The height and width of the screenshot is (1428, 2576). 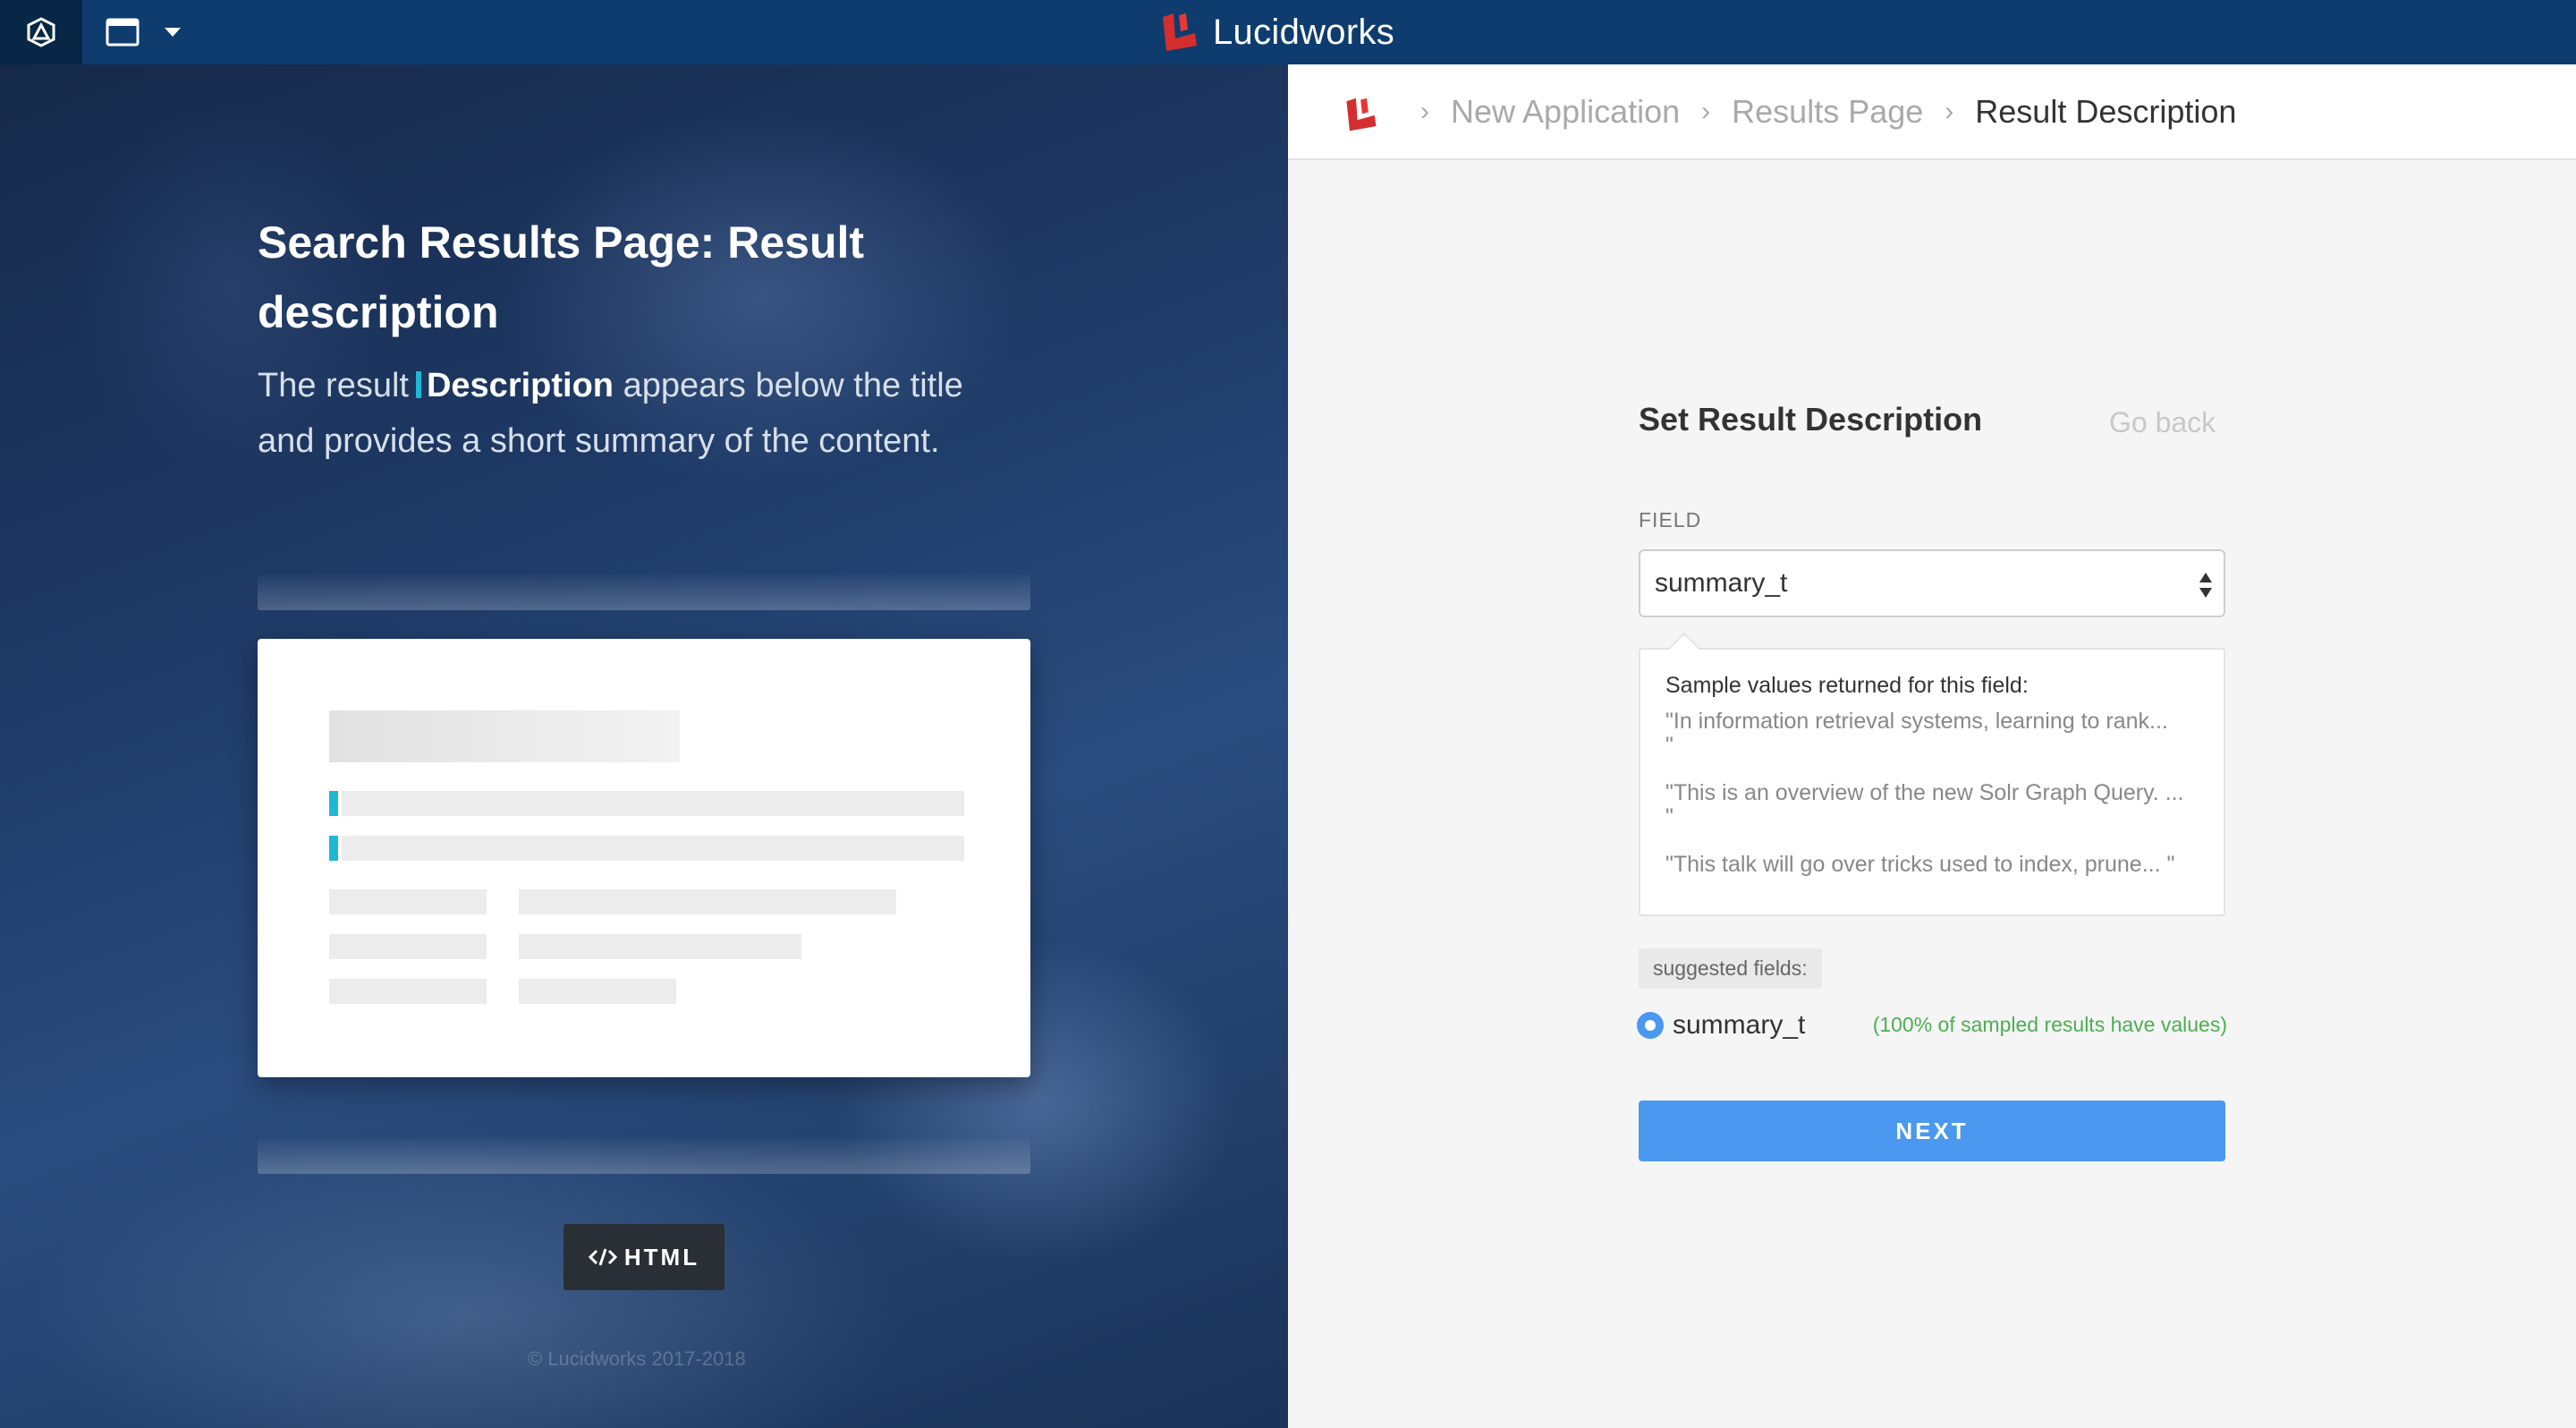 What do you see at coordinates (1932, 583) in the screenshot?
I see `field-select: summary_t` at bounding box center [1932, 583].